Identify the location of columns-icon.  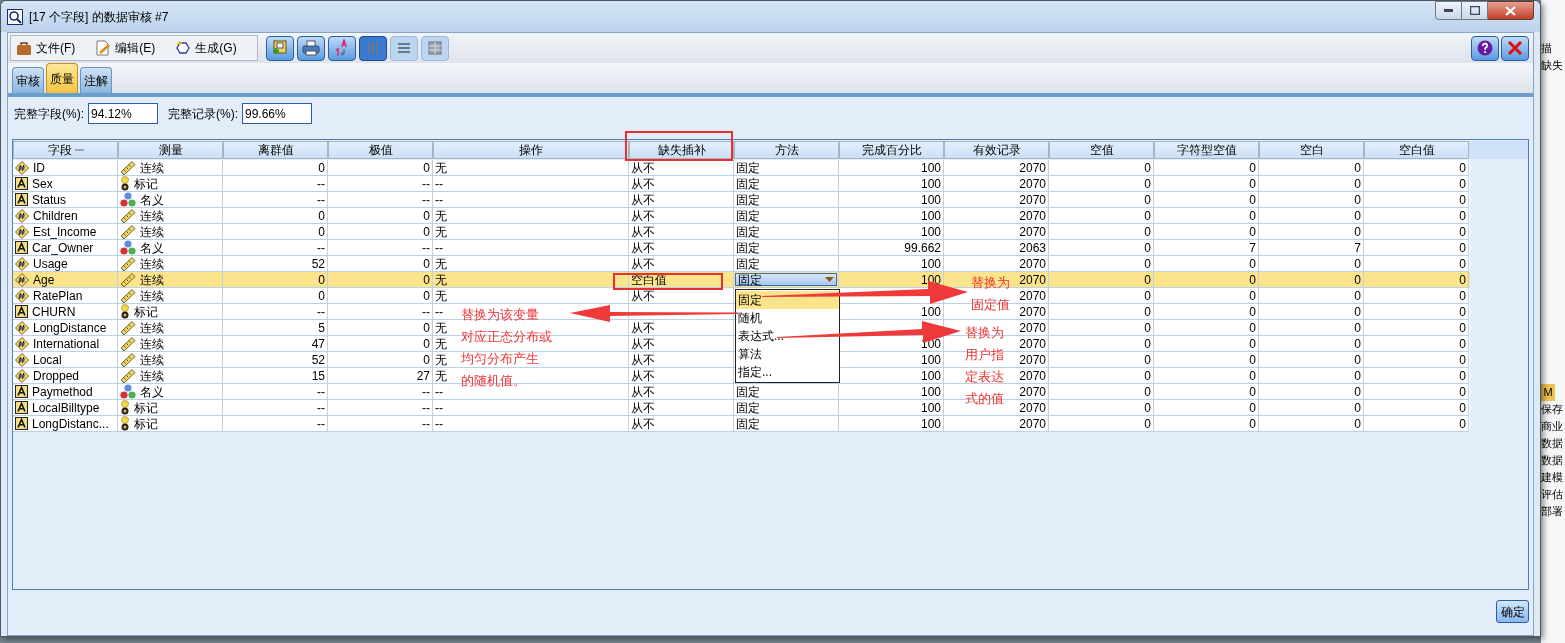
(373, 48).